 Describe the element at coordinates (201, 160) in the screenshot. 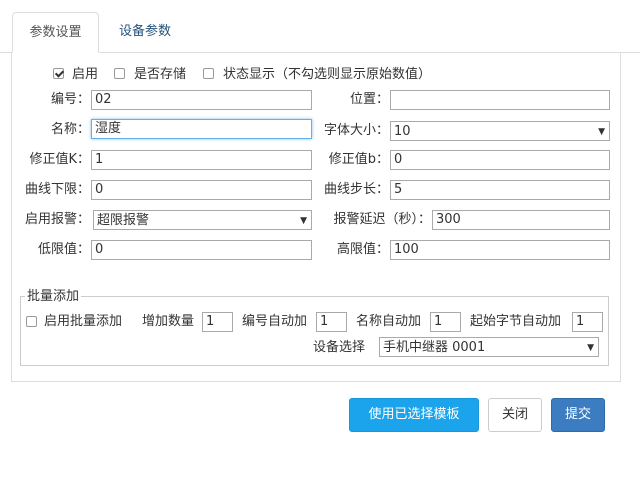

I see `k-input: 1` at that location.